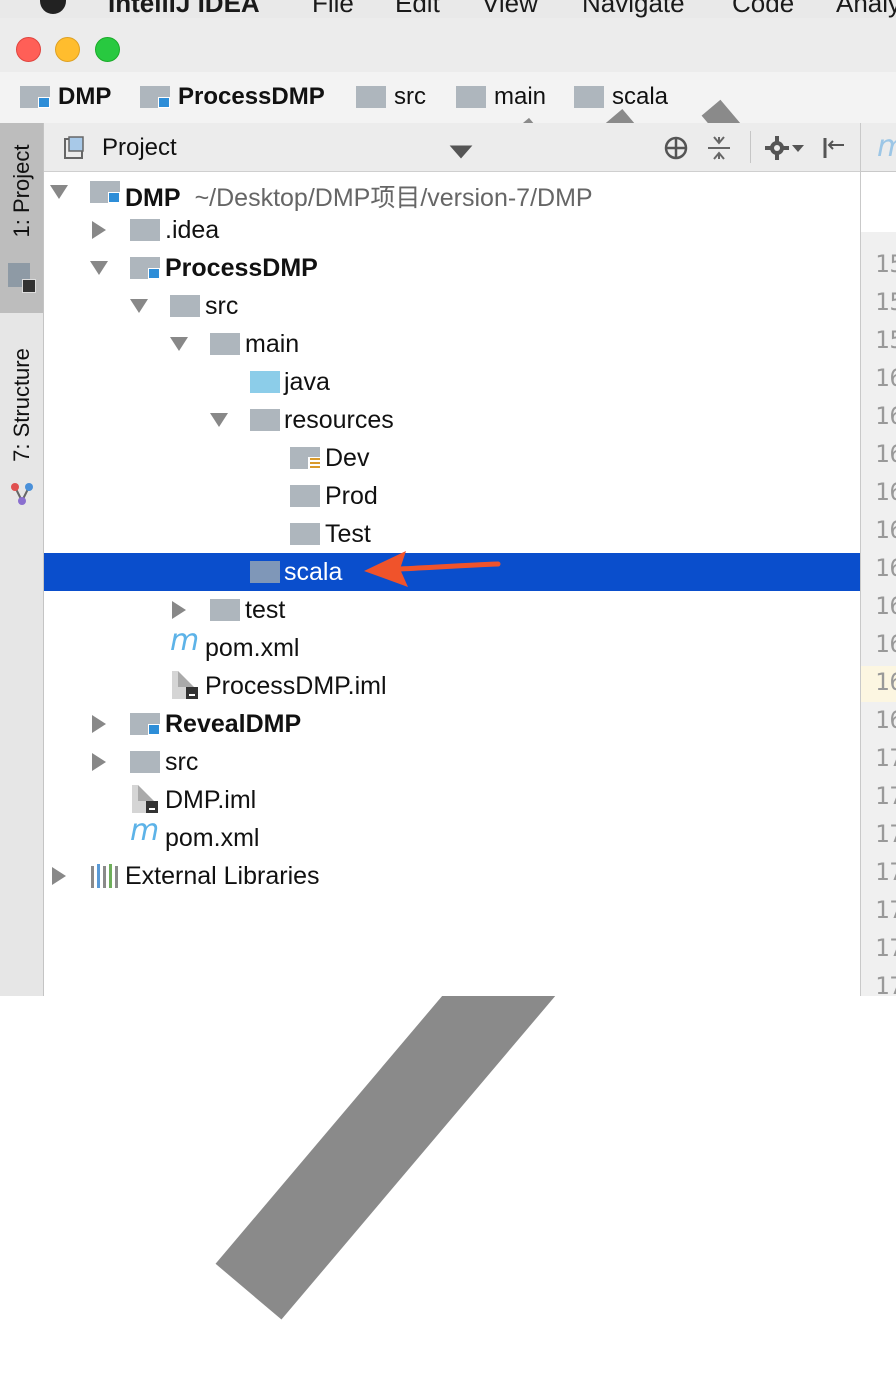 The image size is (896, 1378). What do you see at coordinates (461, 152) in the screenshot?
I see `chevron-down-icon` at bounding box center [461, 152].